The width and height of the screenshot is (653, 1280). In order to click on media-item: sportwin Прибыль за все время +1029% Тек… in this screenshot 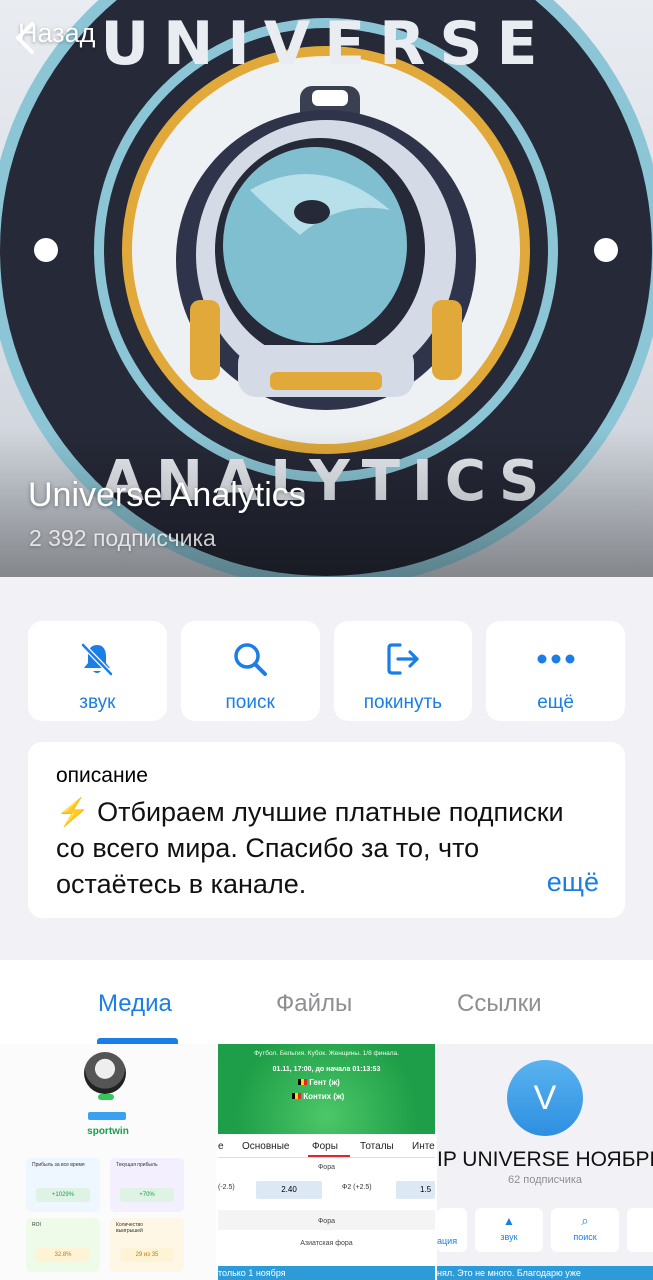, I will do `click(108, 1162)`.